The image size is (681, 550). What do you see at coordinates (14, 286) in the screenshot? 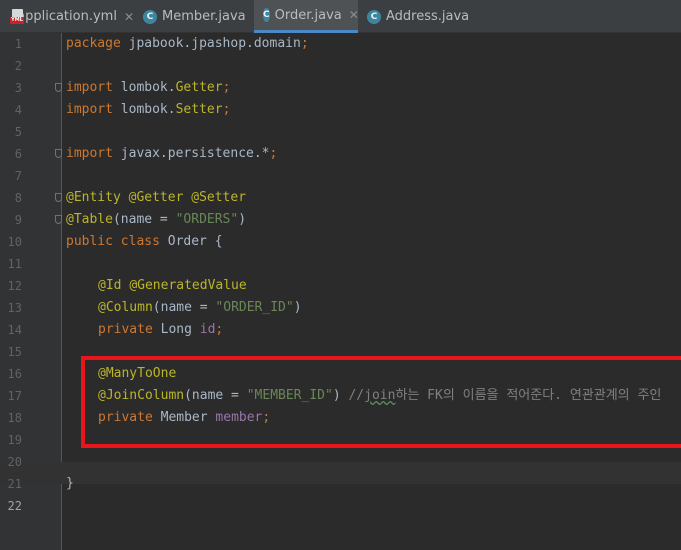
I see `line-number: 12` at bounding box center [14, 286].